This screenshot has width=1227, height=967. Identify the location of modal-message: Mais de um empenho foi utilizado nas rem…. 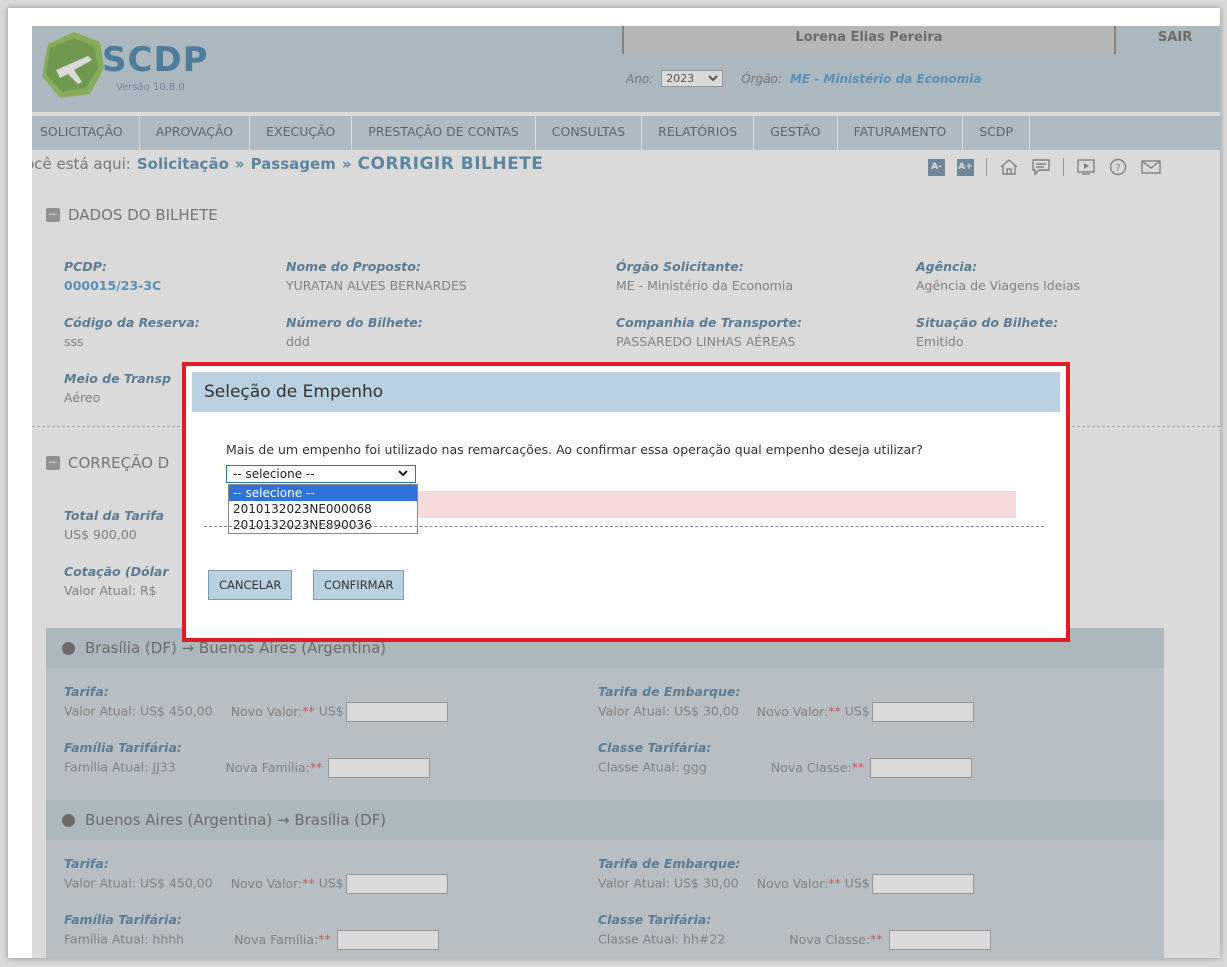
(574, 449).